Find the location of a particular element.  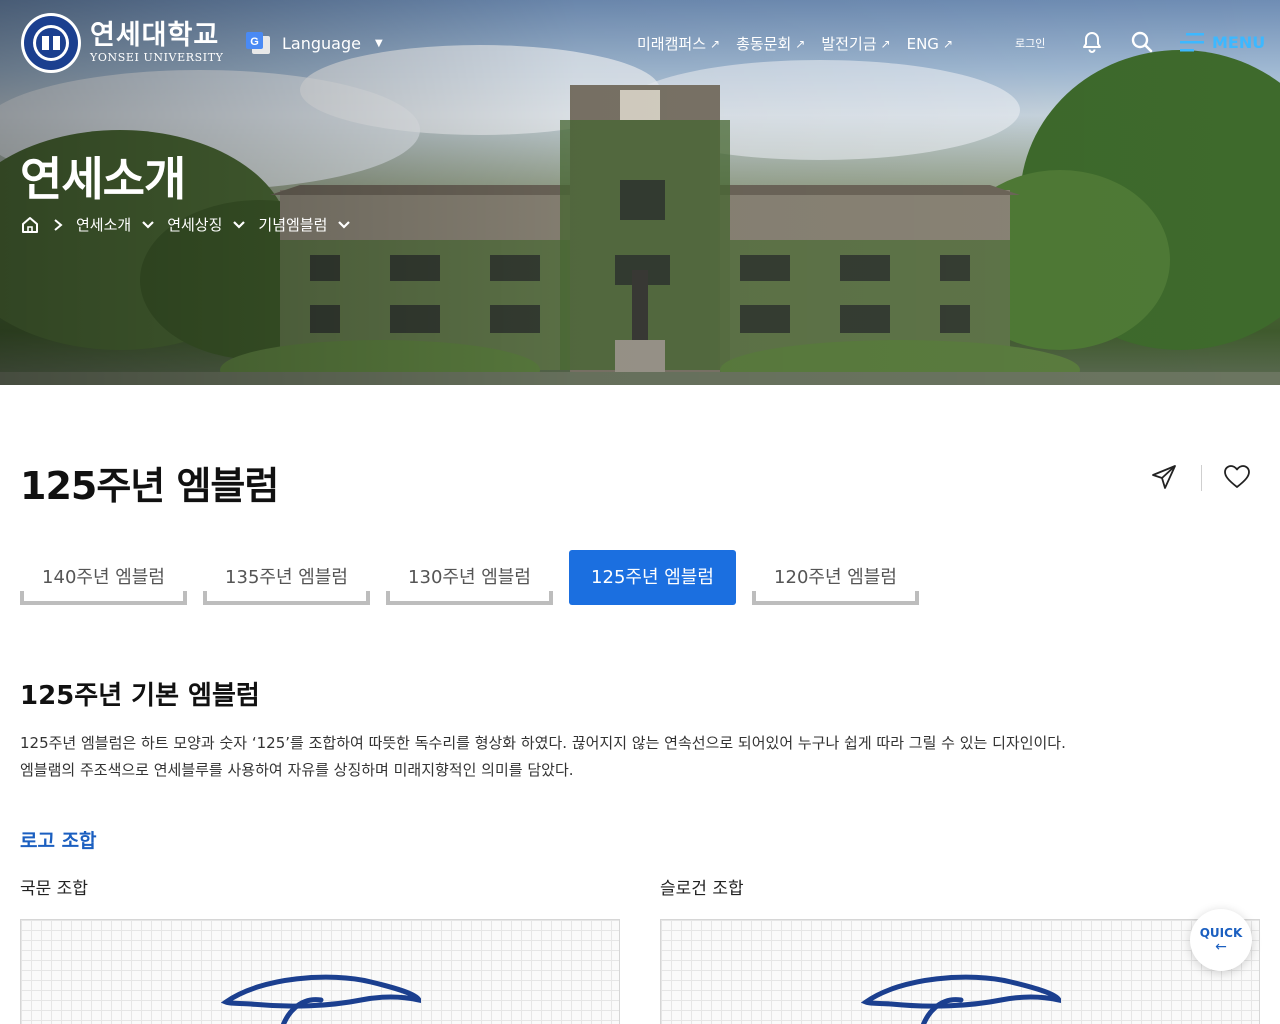

login-link: 로그인 is located at coordinates (1030, 43).